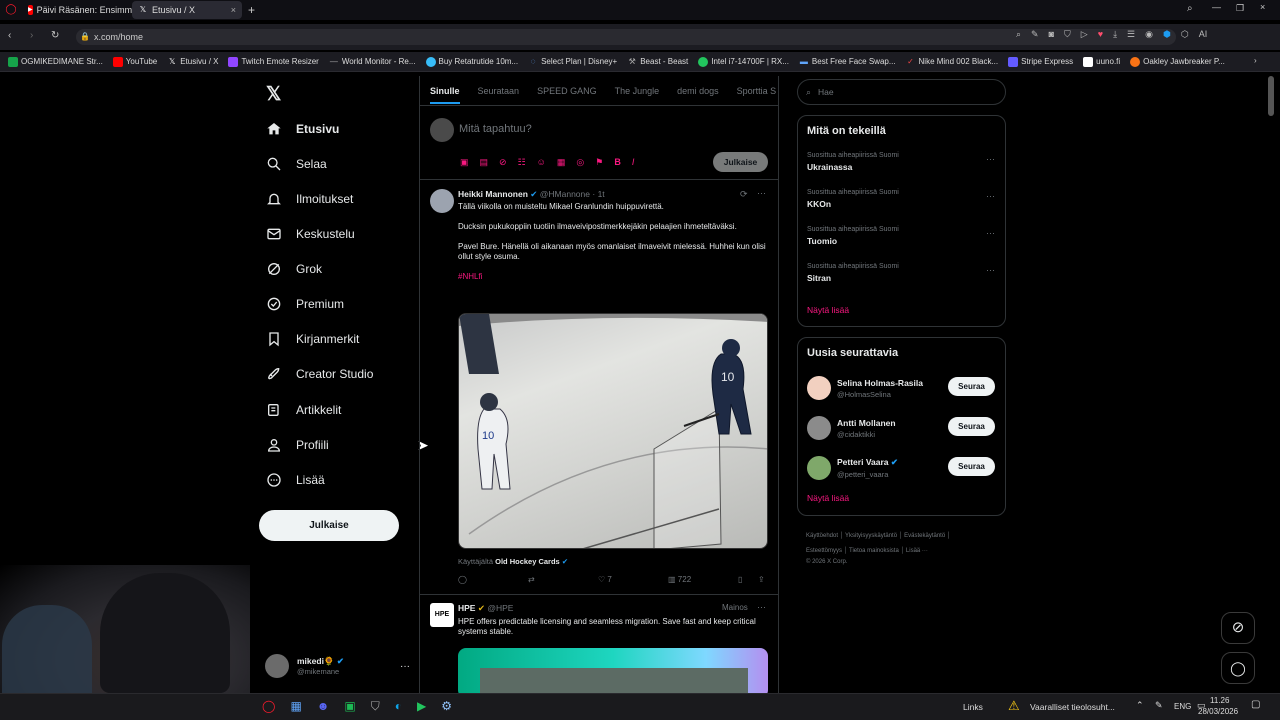 The image size is (1280, 720). Describe the element at coordinates (522, 162) in the screenshot. I see `poll-icon: ☷` at that location.